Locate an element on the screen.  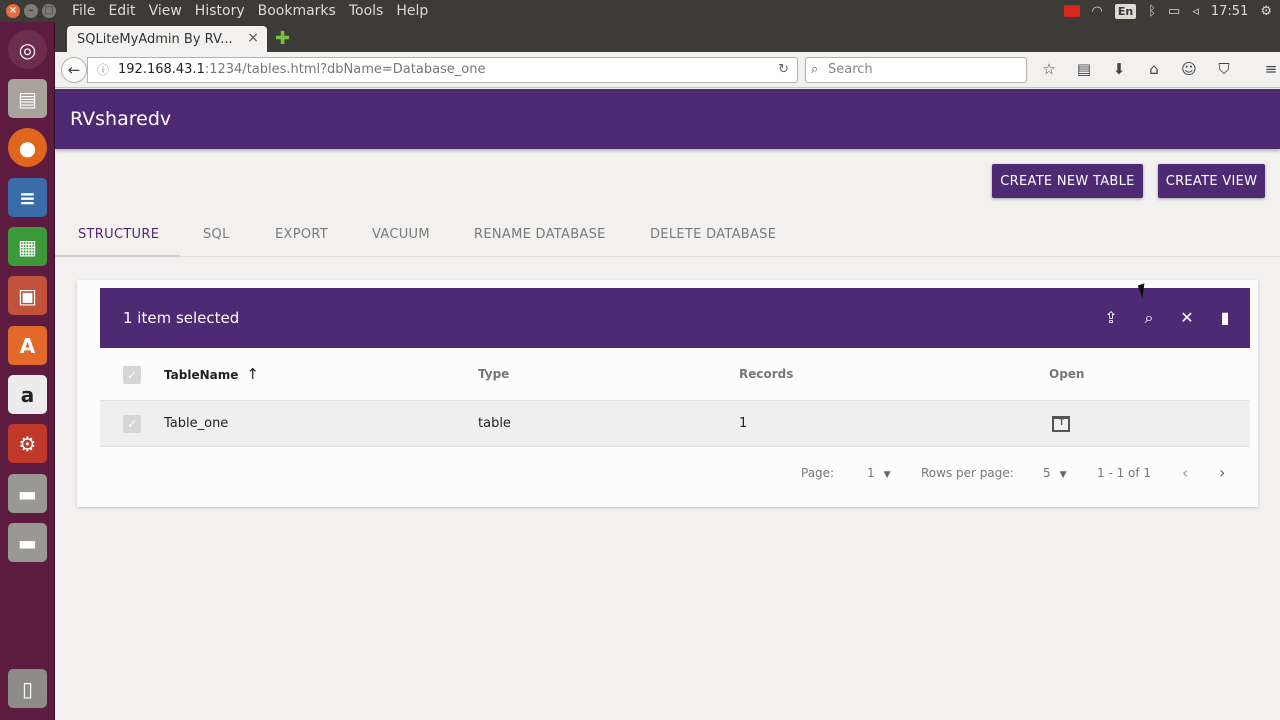
drive-icon-2: ▬ is located at coordinates (27, 542).